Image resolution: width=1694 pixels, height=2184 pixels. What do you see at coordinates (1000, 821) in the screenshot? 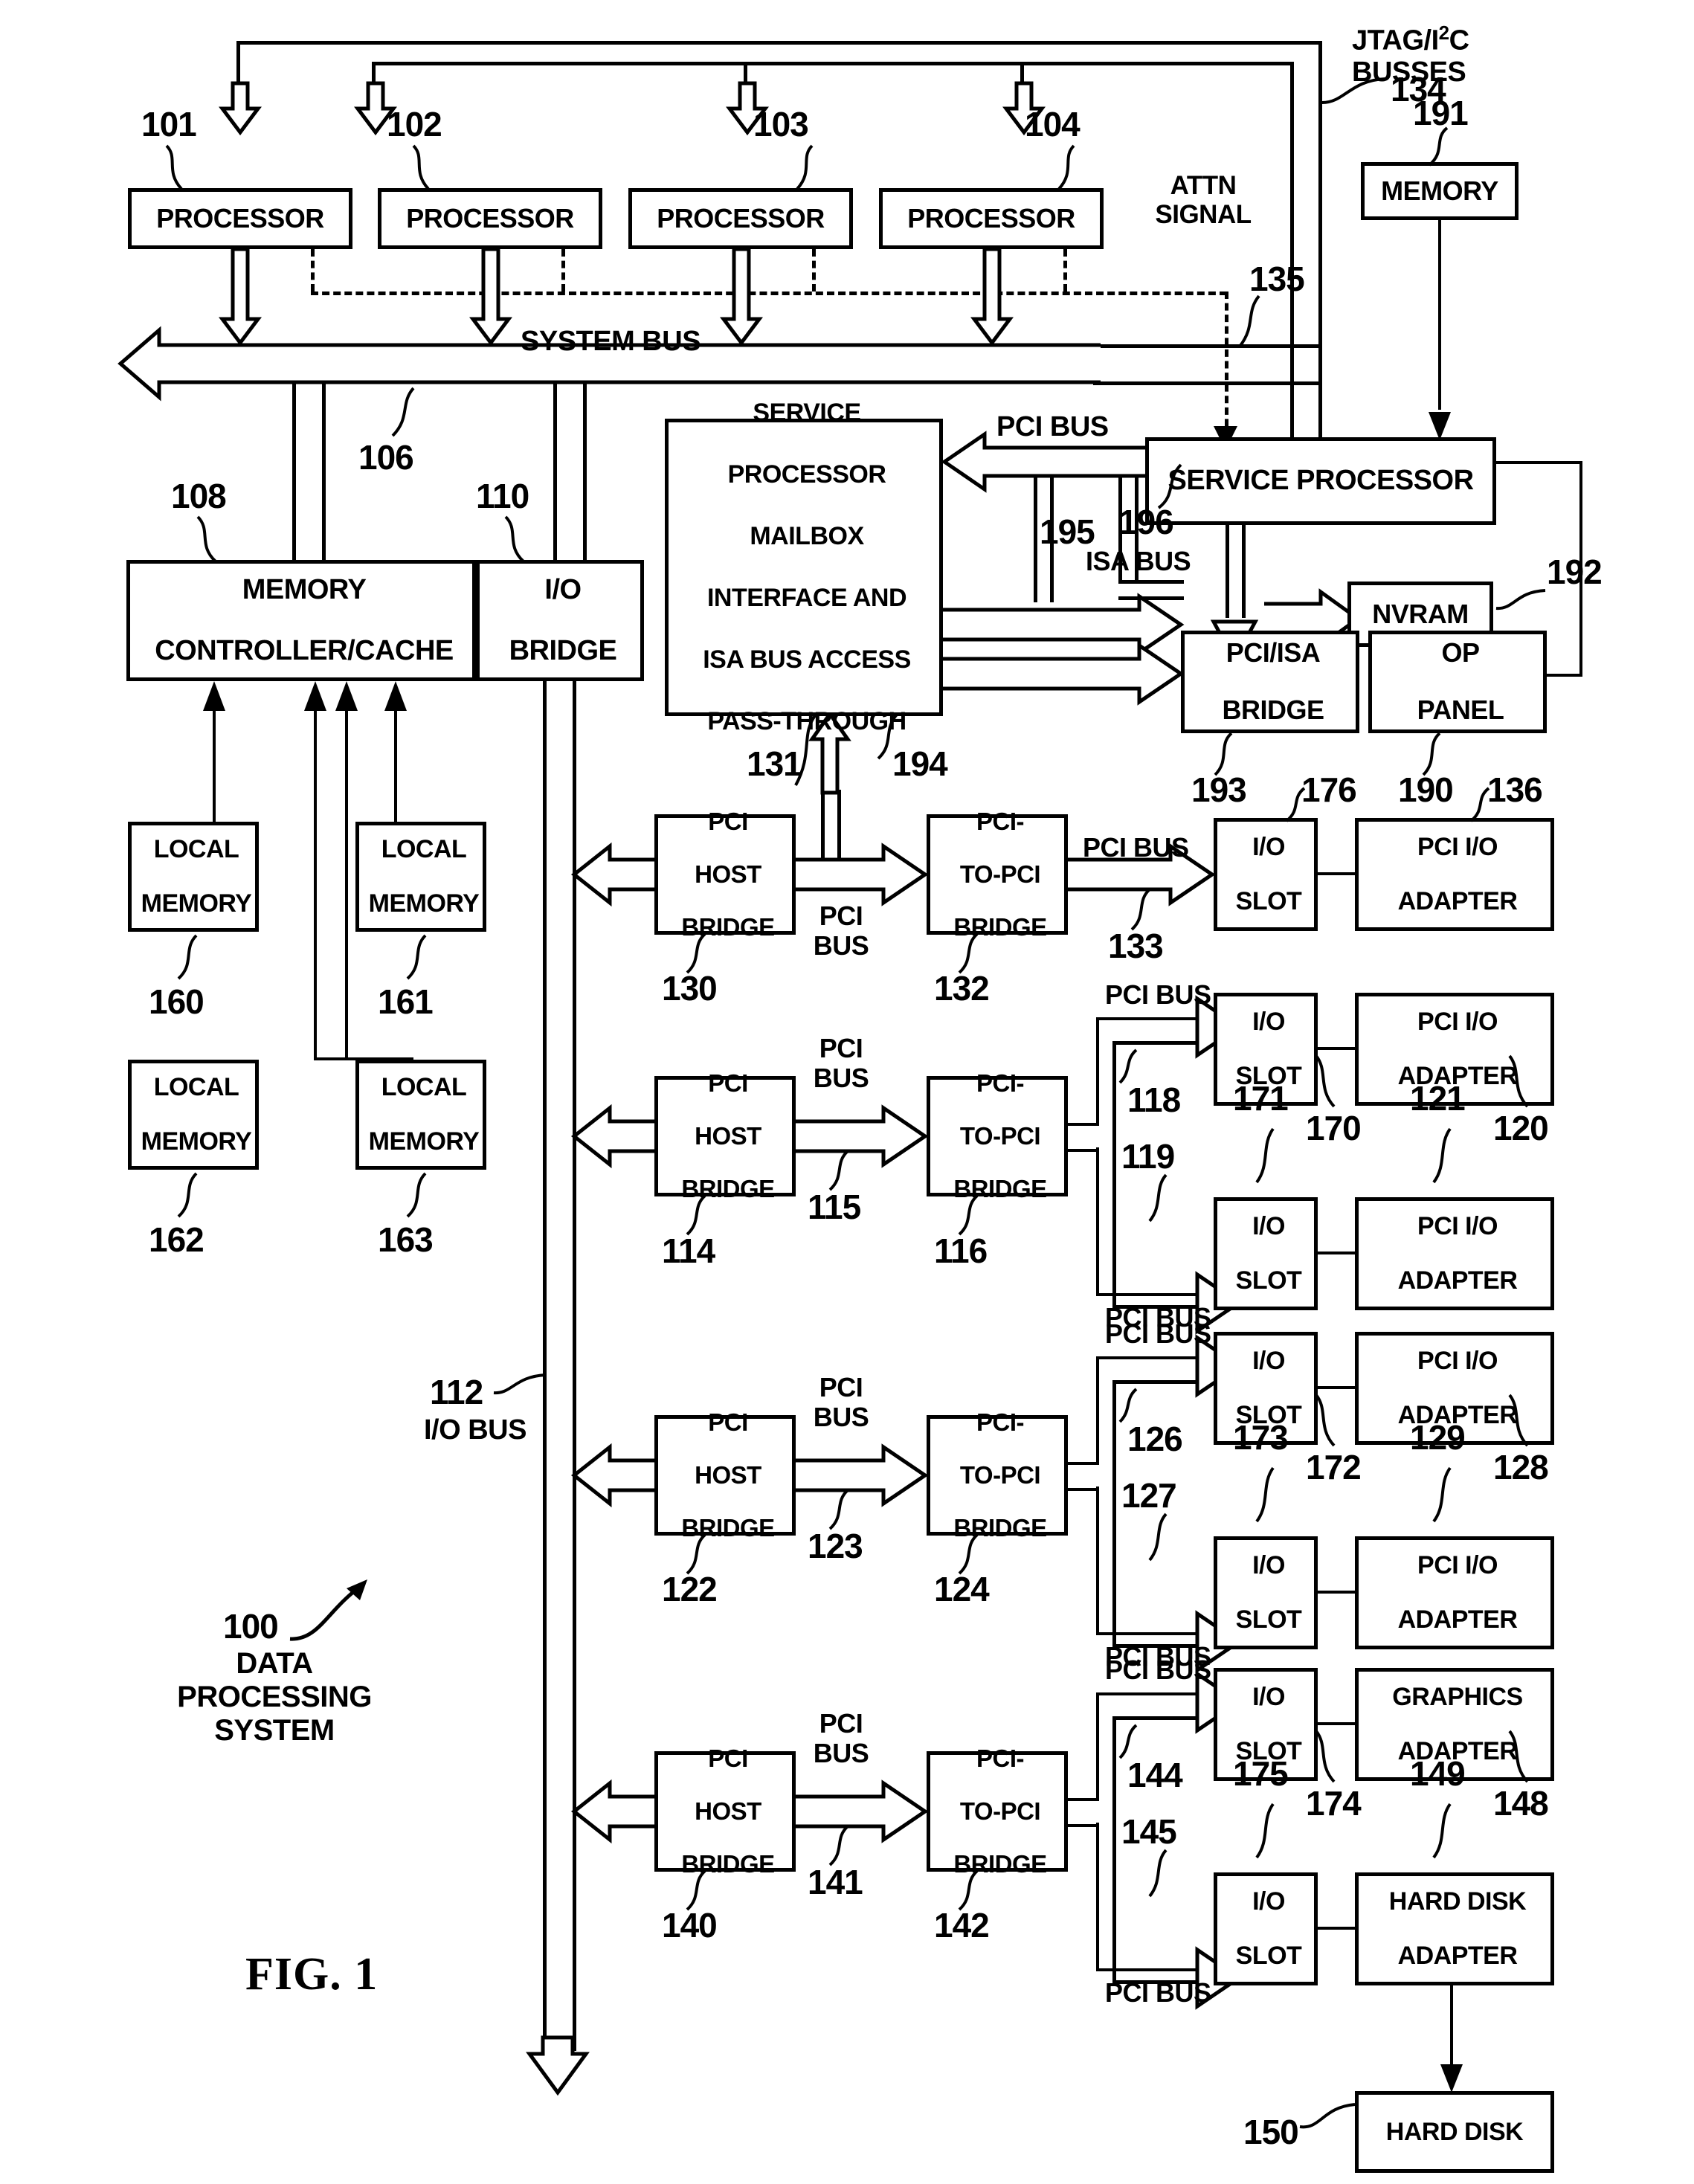
I see `ptp-132-line1: PCI-` at bounding box center [1000, 821].